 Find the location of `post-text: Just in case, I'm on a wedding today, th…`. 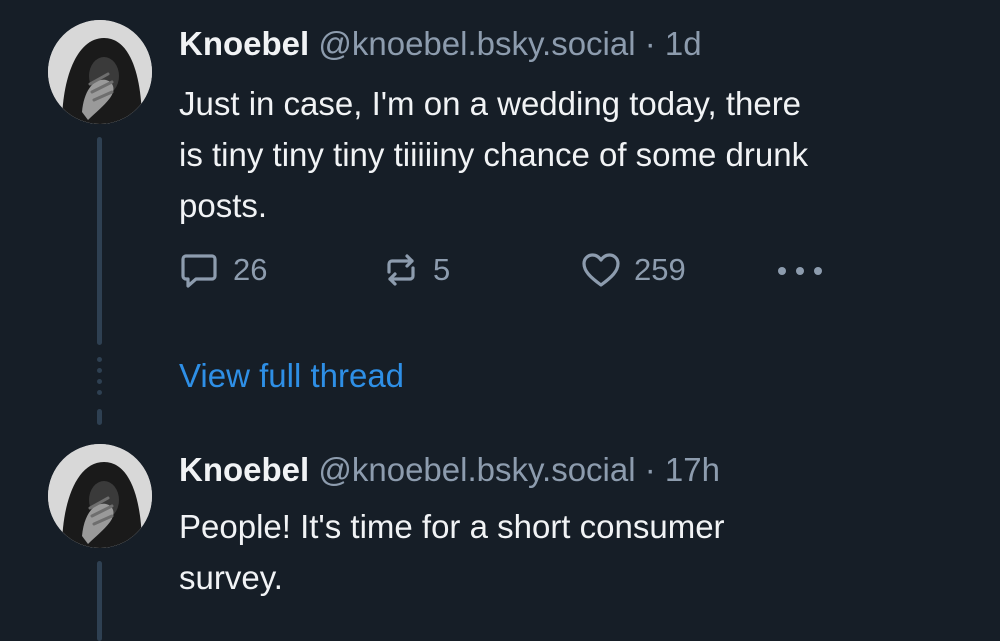

post-text: Just in case, I'm on a wedding today, th… is located at coordinates (494, 154).